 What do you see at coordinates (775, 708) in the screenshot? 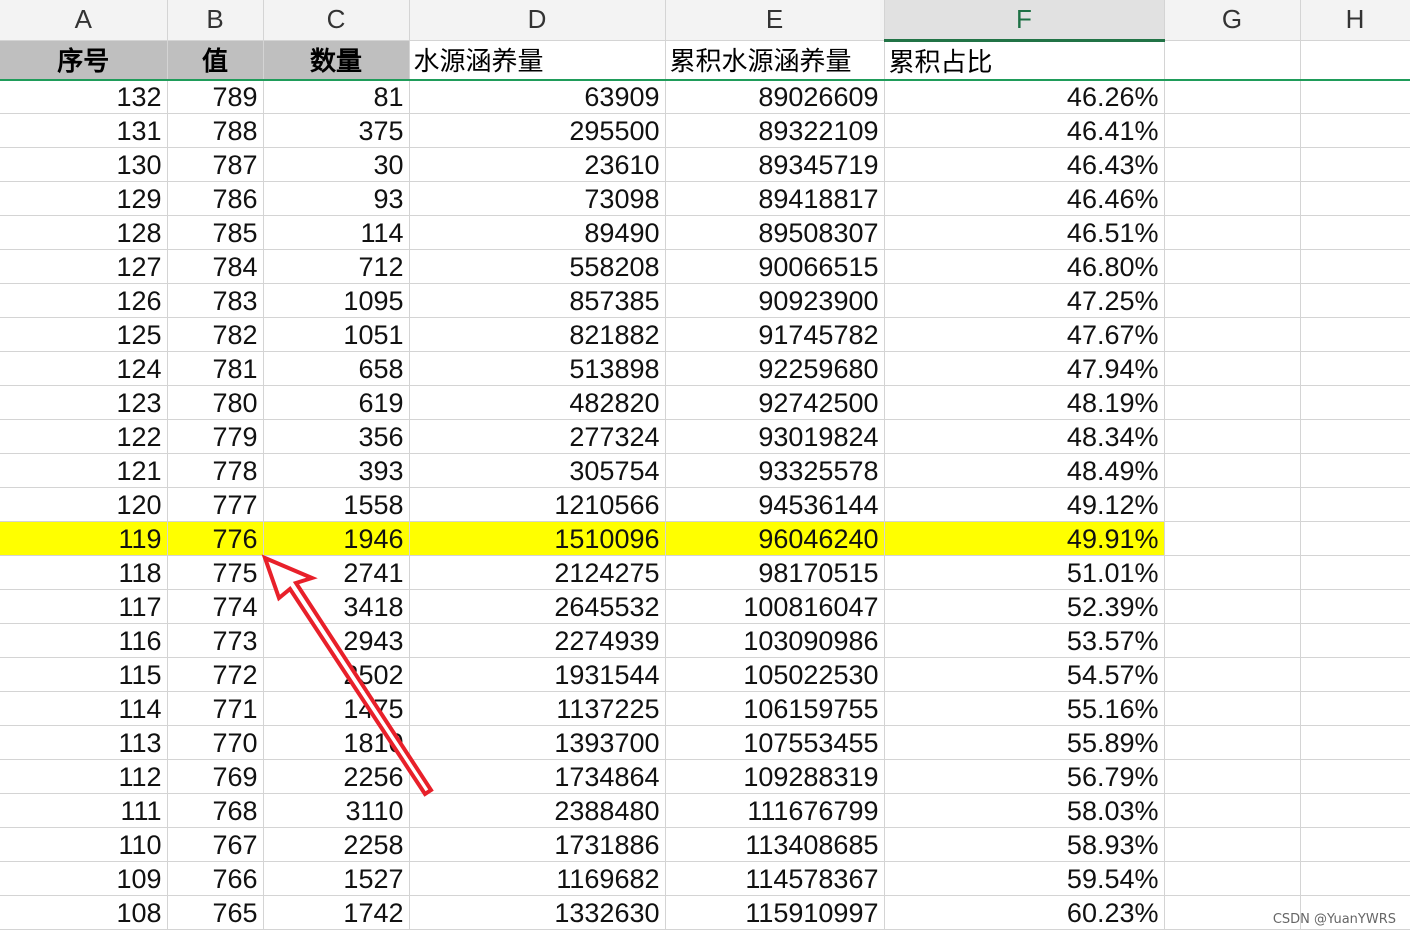
I see `cell-cumulative: 106159755` at bounding box center [775, 708].